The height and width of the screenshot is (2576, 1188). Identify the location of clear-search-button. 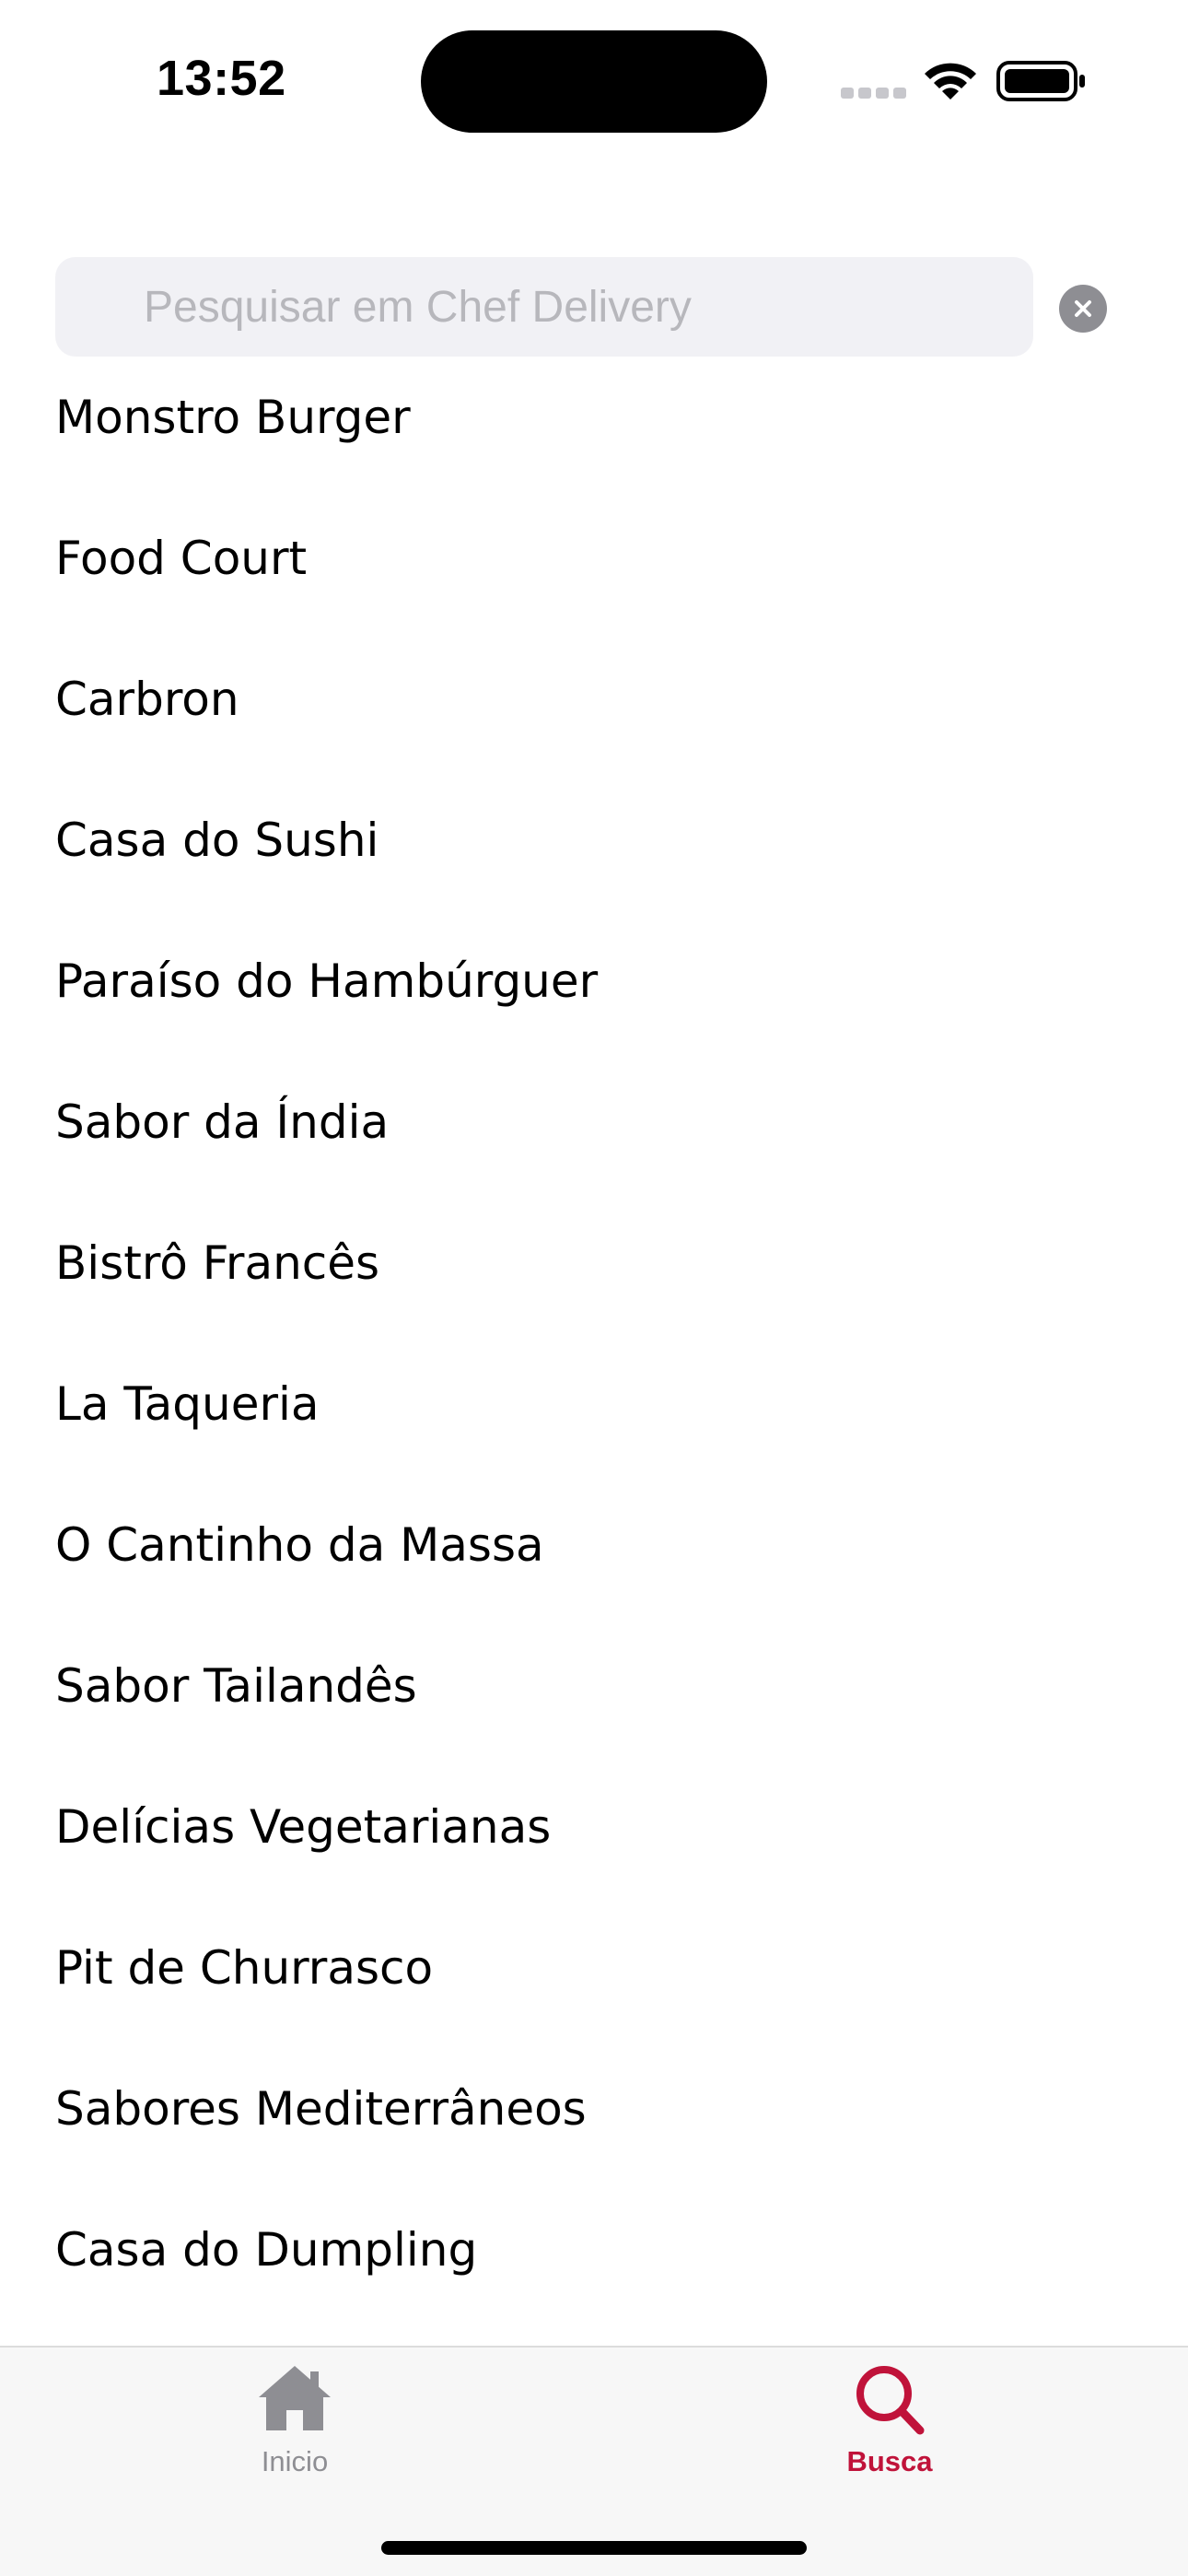
(1083, 309).